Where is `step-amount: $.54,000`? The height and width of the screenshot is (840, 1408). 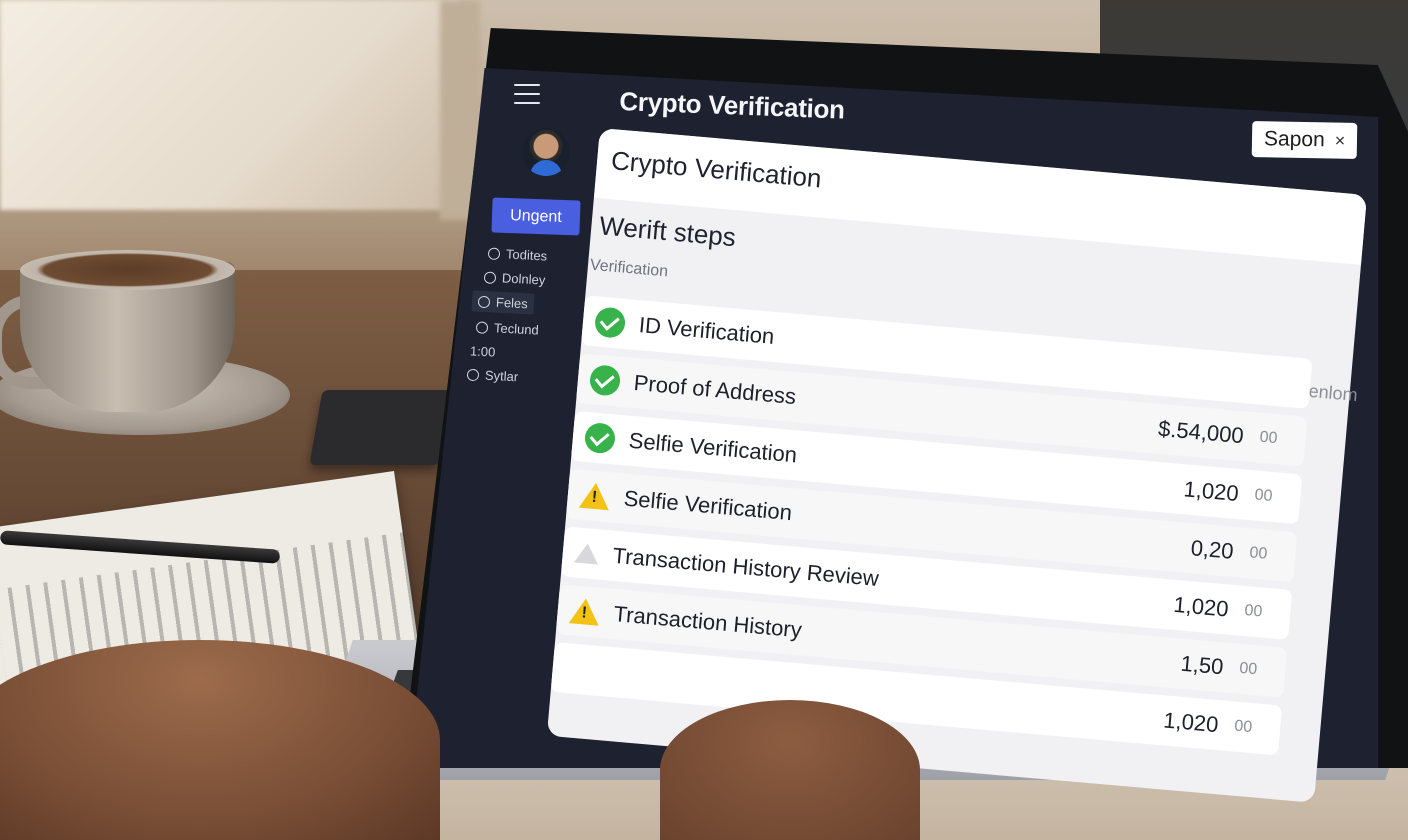
step-amount: $.54,000 is located at coordinates (1201, 432).